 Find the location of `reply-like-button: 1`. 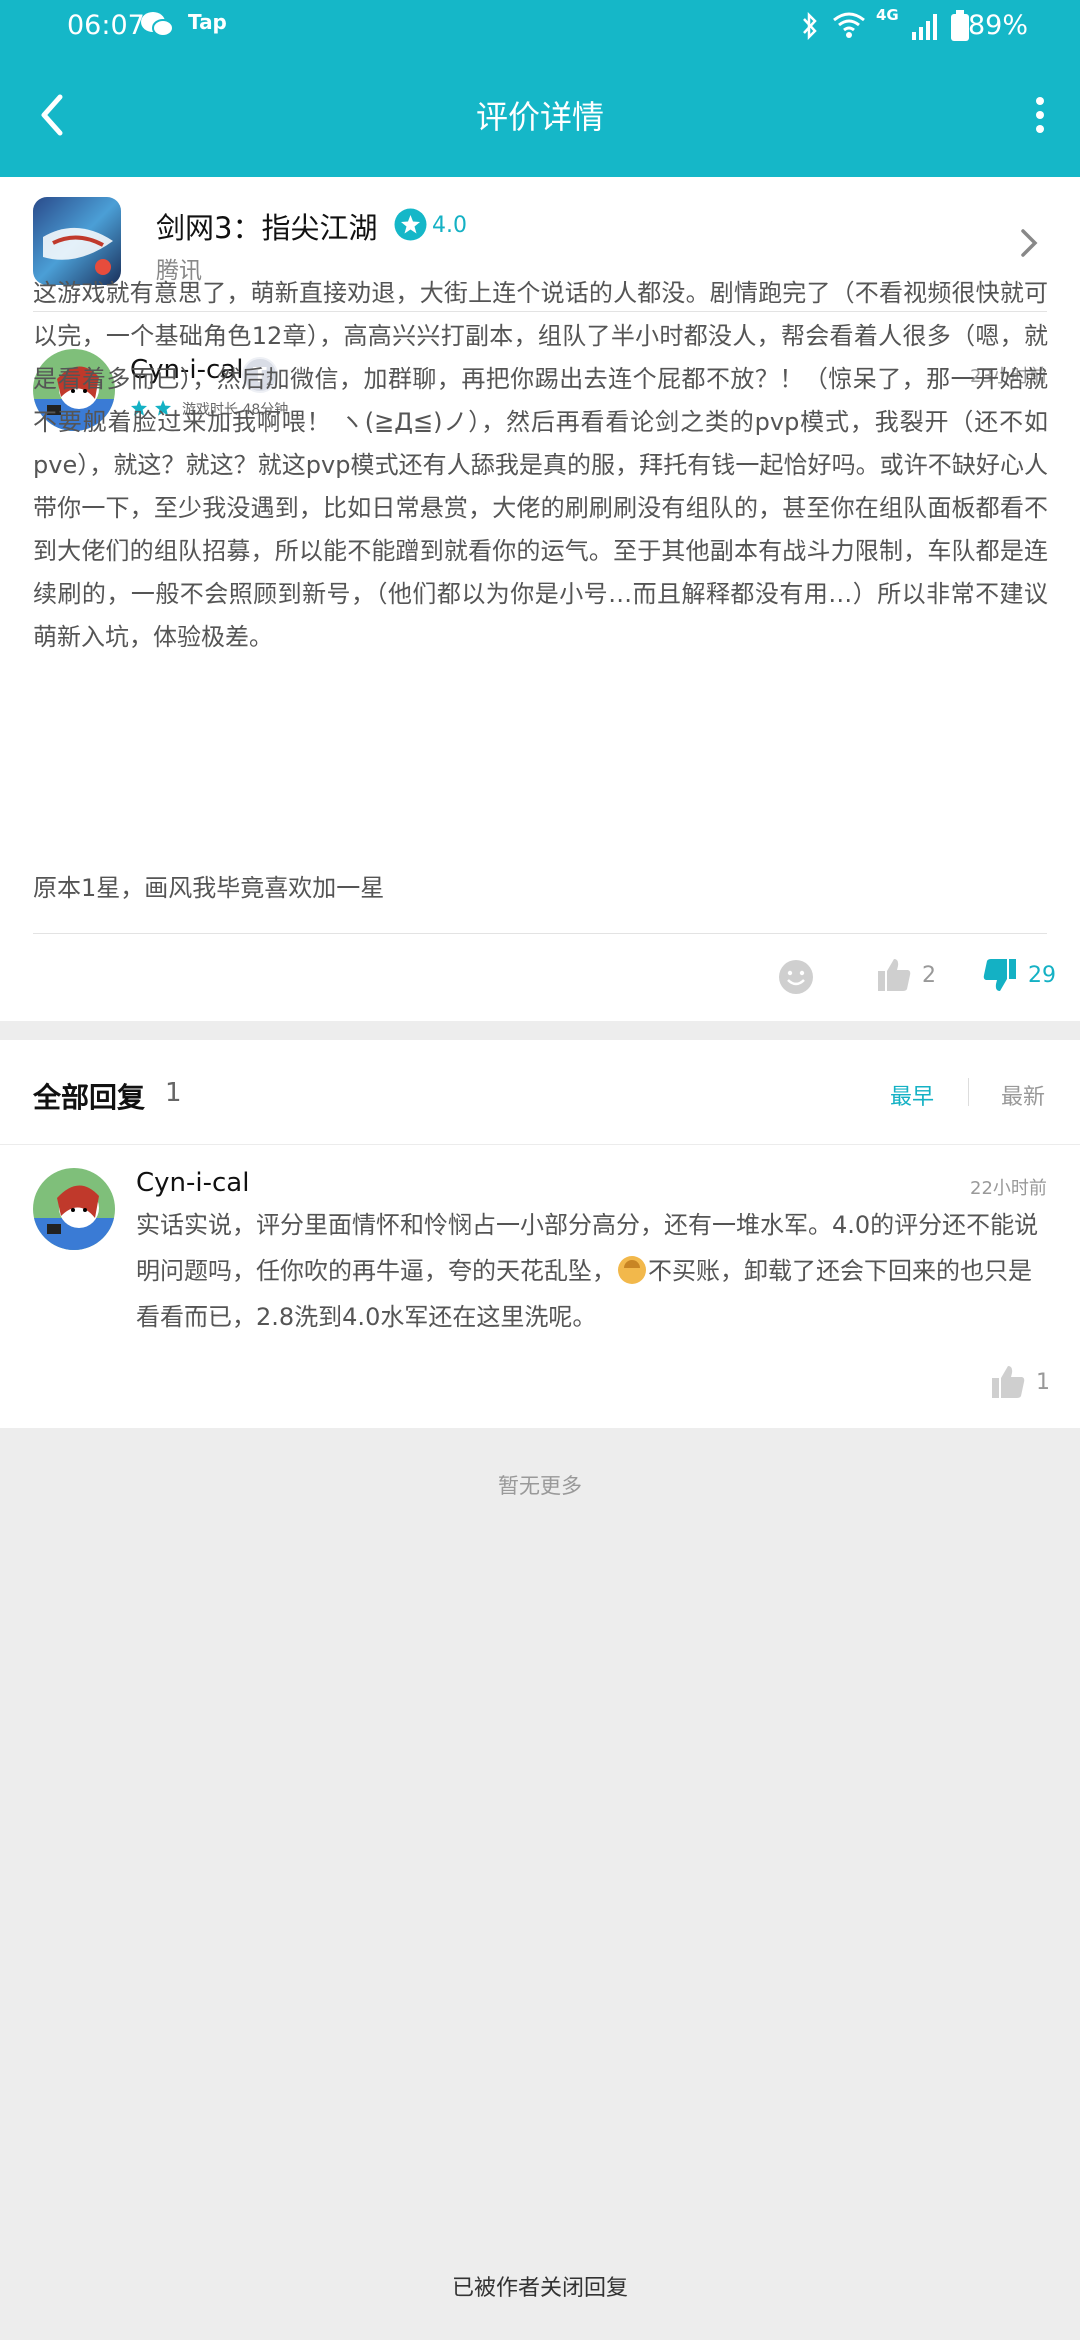

reply-like-button: 1 is located at coordinates (1025, 1384).